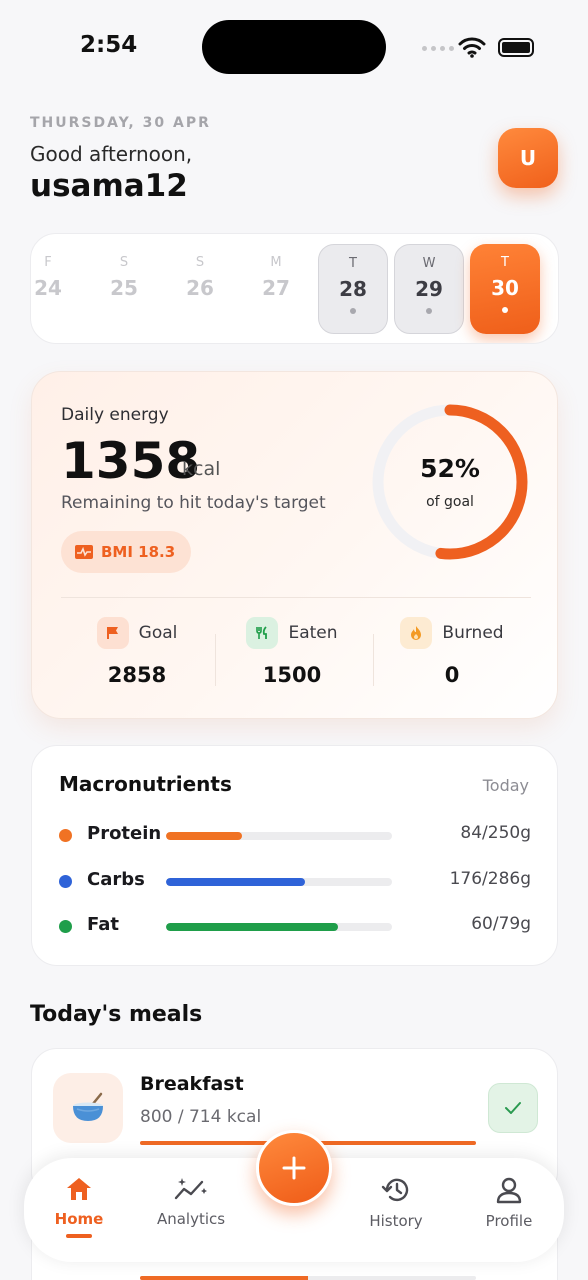  I want to click on battery-icon, so click(516, 47).